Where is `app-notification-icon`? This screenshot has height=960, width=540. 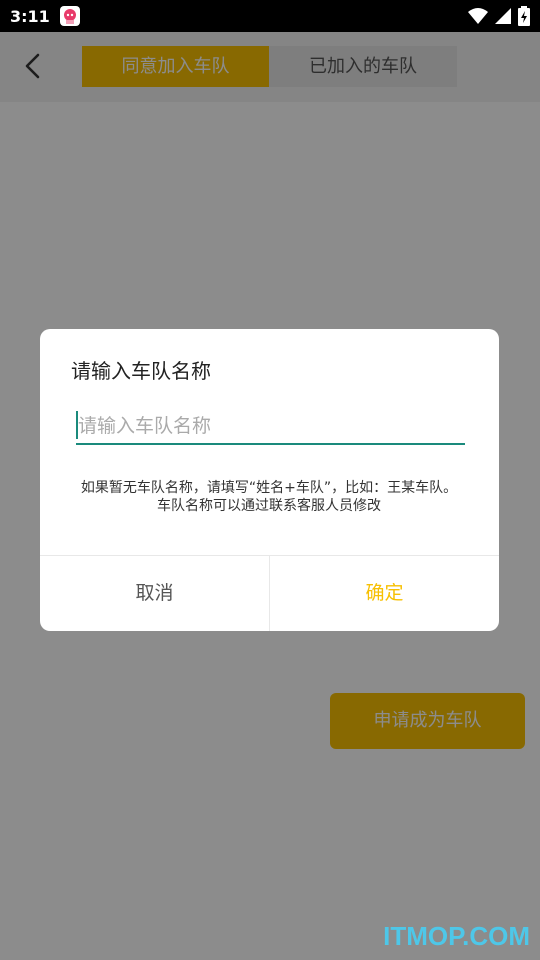
app-notification-icon is located at coordinates (69, 16).